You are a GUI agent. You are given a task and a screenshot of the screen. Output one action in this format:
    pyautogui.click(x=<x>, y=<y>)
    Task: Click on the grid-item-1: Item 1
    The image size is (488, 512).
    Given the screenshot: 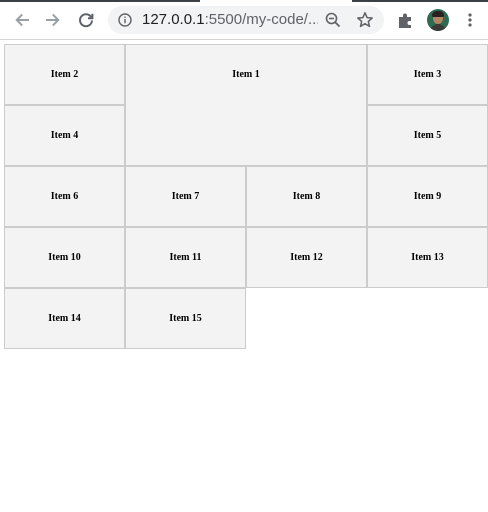 What is the action you would take?
    pyautogui.click(x=246, y=105)
    